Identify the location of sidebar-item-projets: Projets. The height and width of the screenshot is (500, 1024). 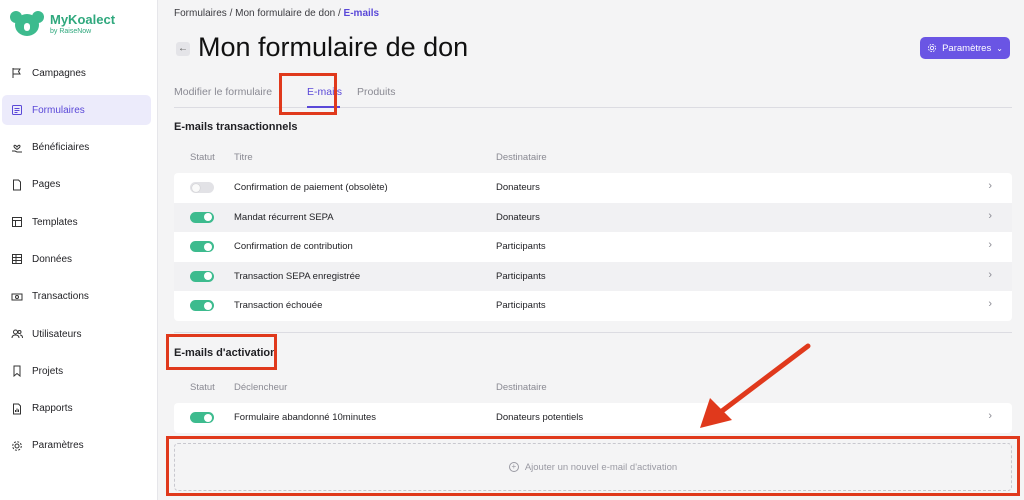
(76, 371).